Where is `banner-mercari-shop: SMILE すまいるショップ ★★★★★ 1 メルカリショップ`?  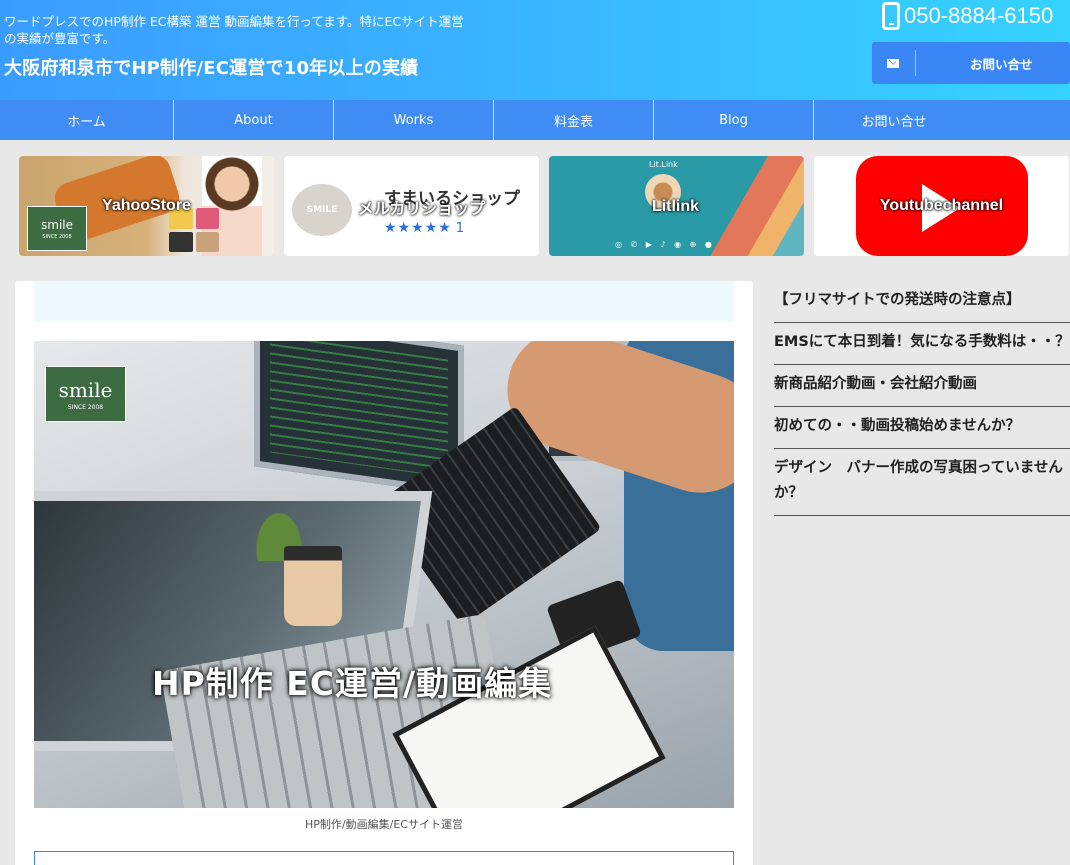
banner-mercari-shop: SMILE すまいるショップ ★★★★★ 1 メルカリショップ is located at coordinates (411, 206).